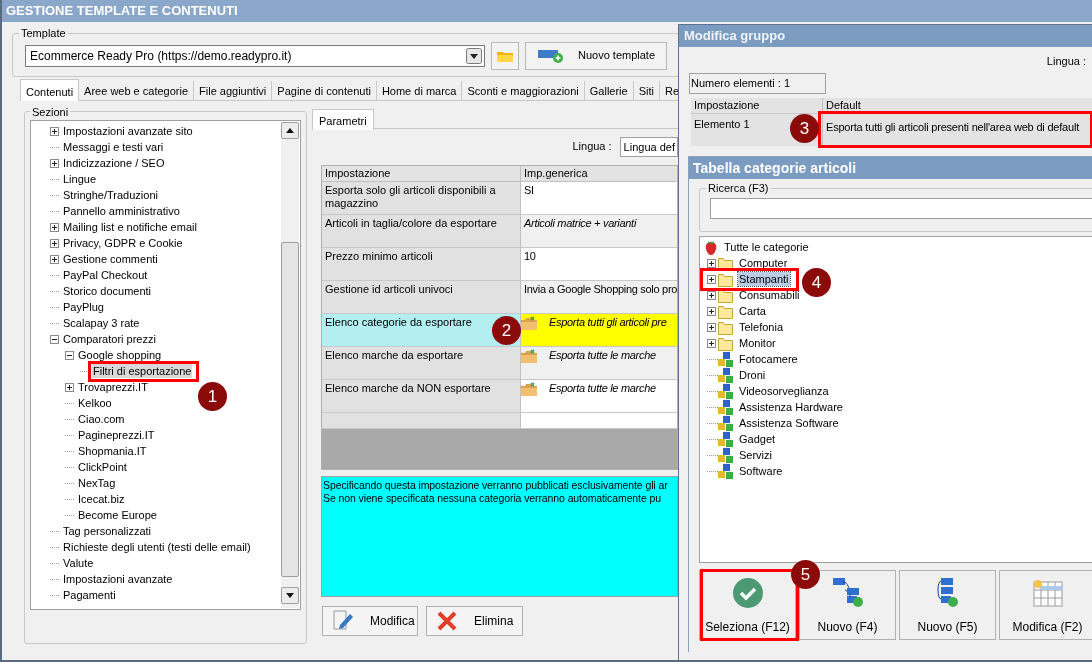 The width and height of the screenshot is (1092, 662). Describe the element at coordinates (648, 146) in the screenshot. I see `language-dropdown: Lingua def` at that location.